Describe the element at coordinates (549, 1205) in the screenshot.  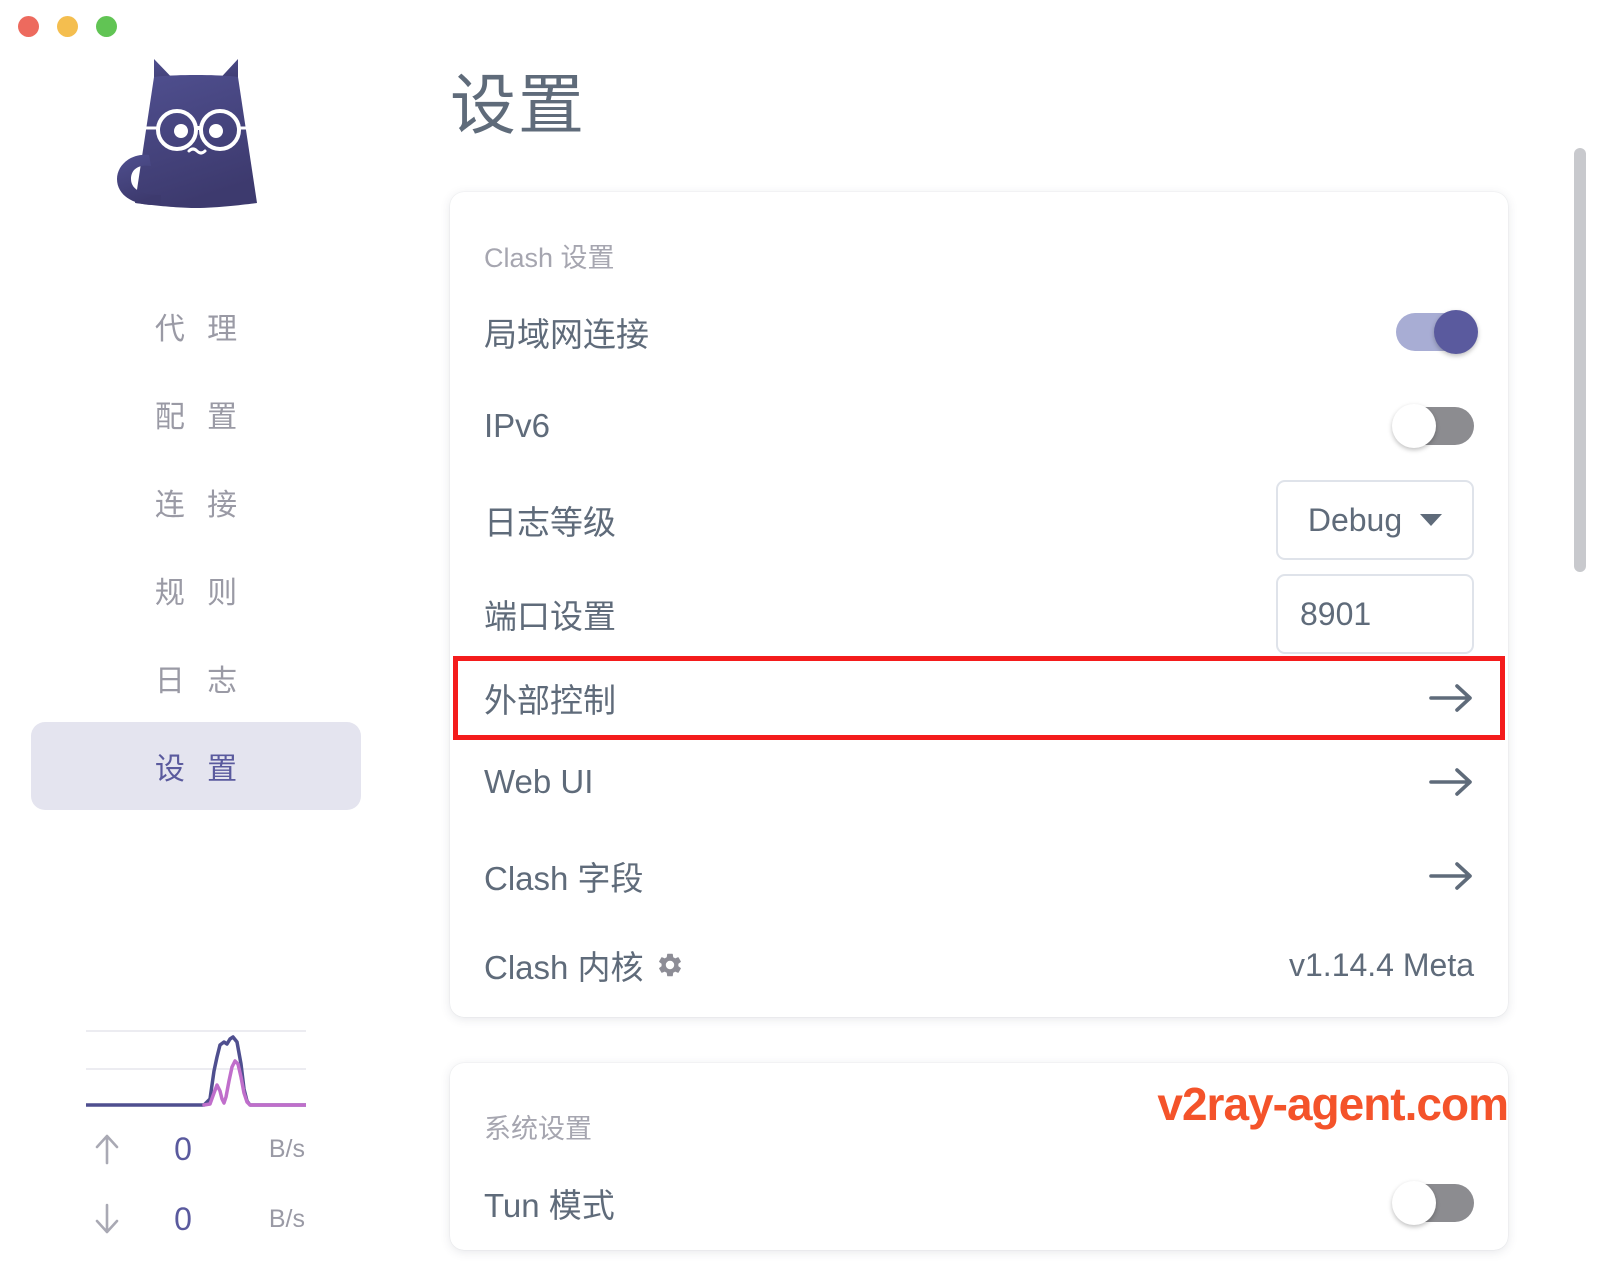
I see `row-label: Tun 模式` at that location.